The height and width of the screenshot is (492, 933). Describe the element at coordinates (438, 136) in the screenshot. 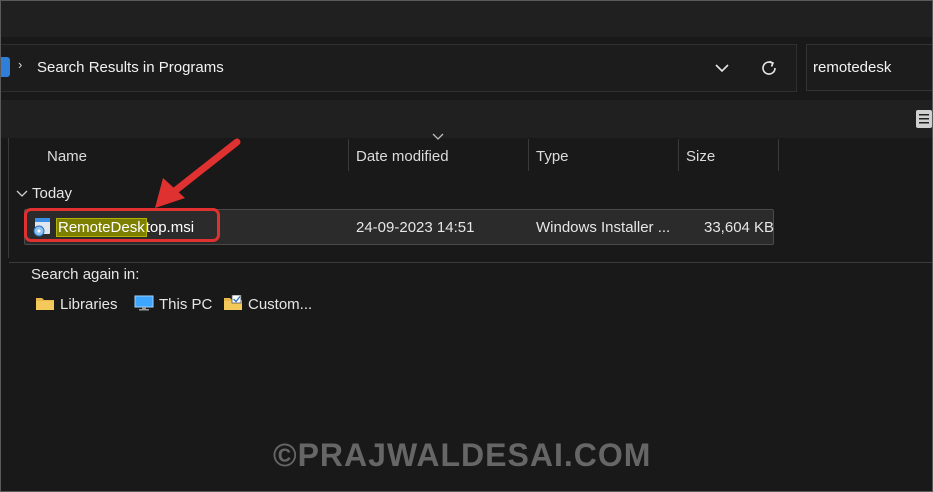

I see `sort-caret-icon` at that location.